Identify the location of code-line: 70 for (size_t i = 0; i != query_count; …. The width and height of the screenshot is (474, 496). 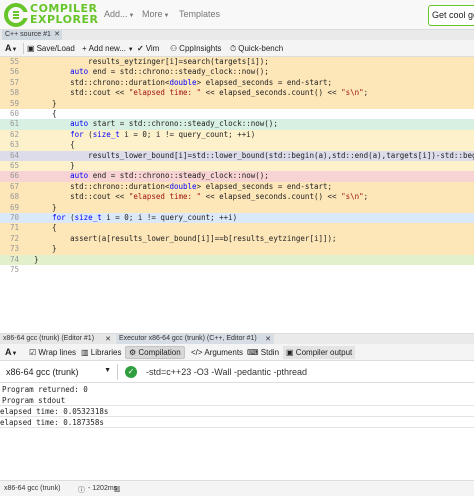
(237, 218).